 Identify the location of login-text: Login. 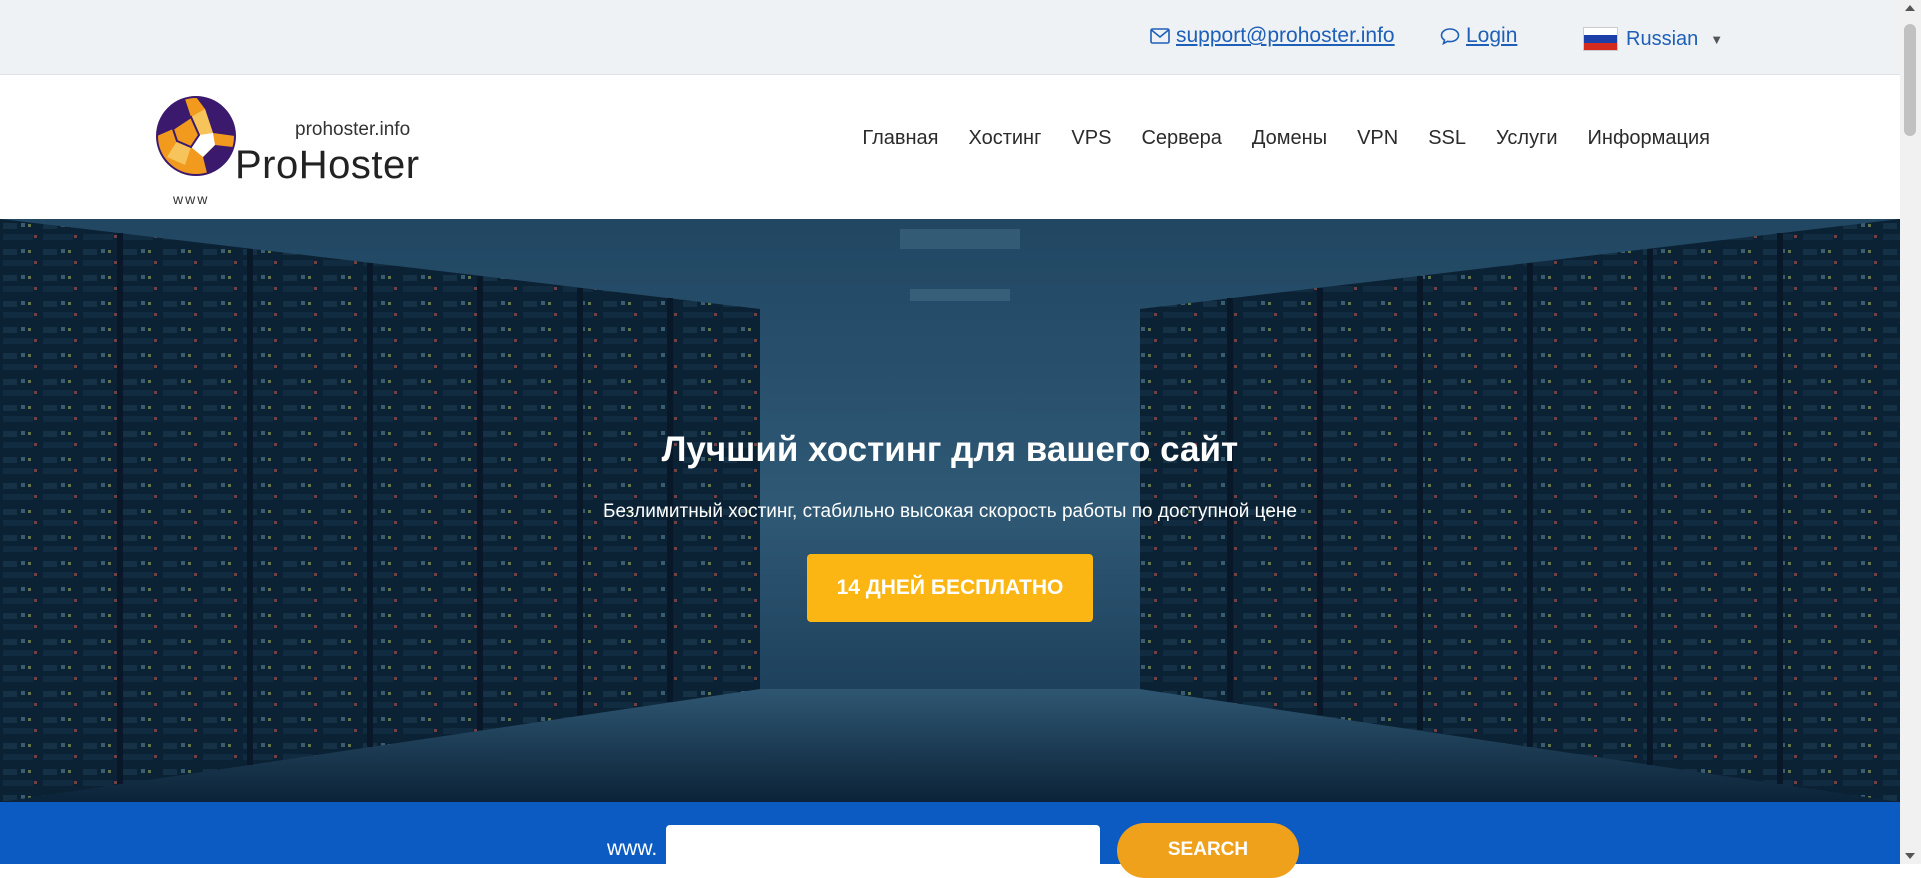
(1492, 35).